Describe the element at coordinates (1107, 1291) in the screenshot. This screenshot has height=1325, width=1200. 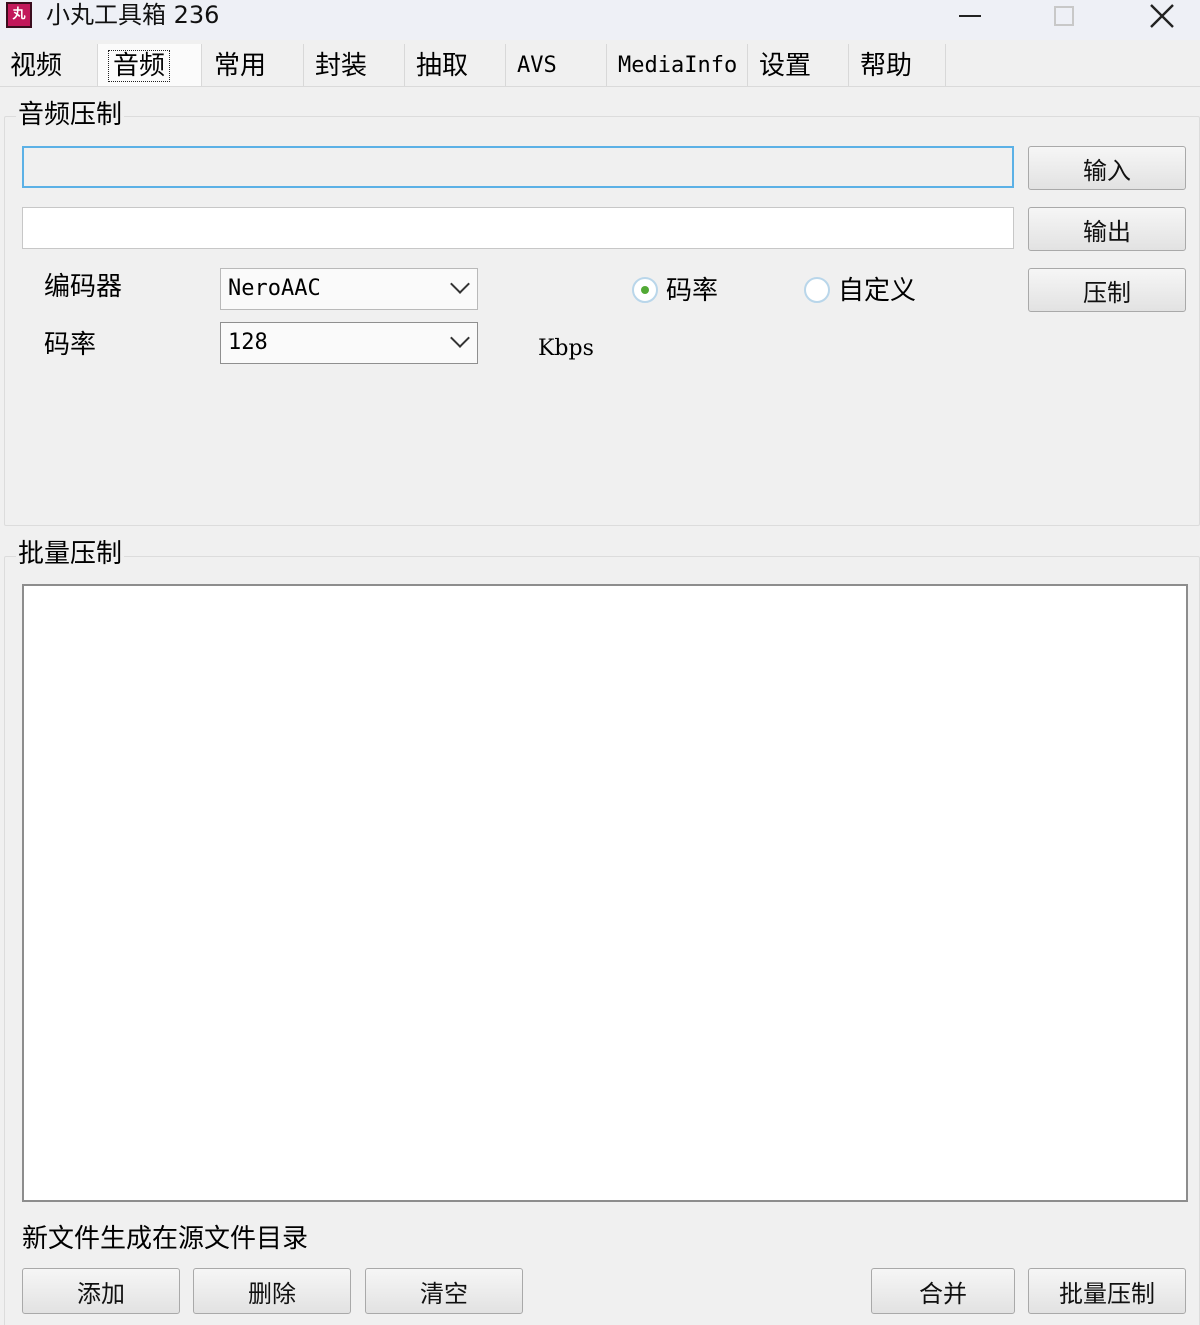
I see `batch-encode-button: 批量压制` at that location.